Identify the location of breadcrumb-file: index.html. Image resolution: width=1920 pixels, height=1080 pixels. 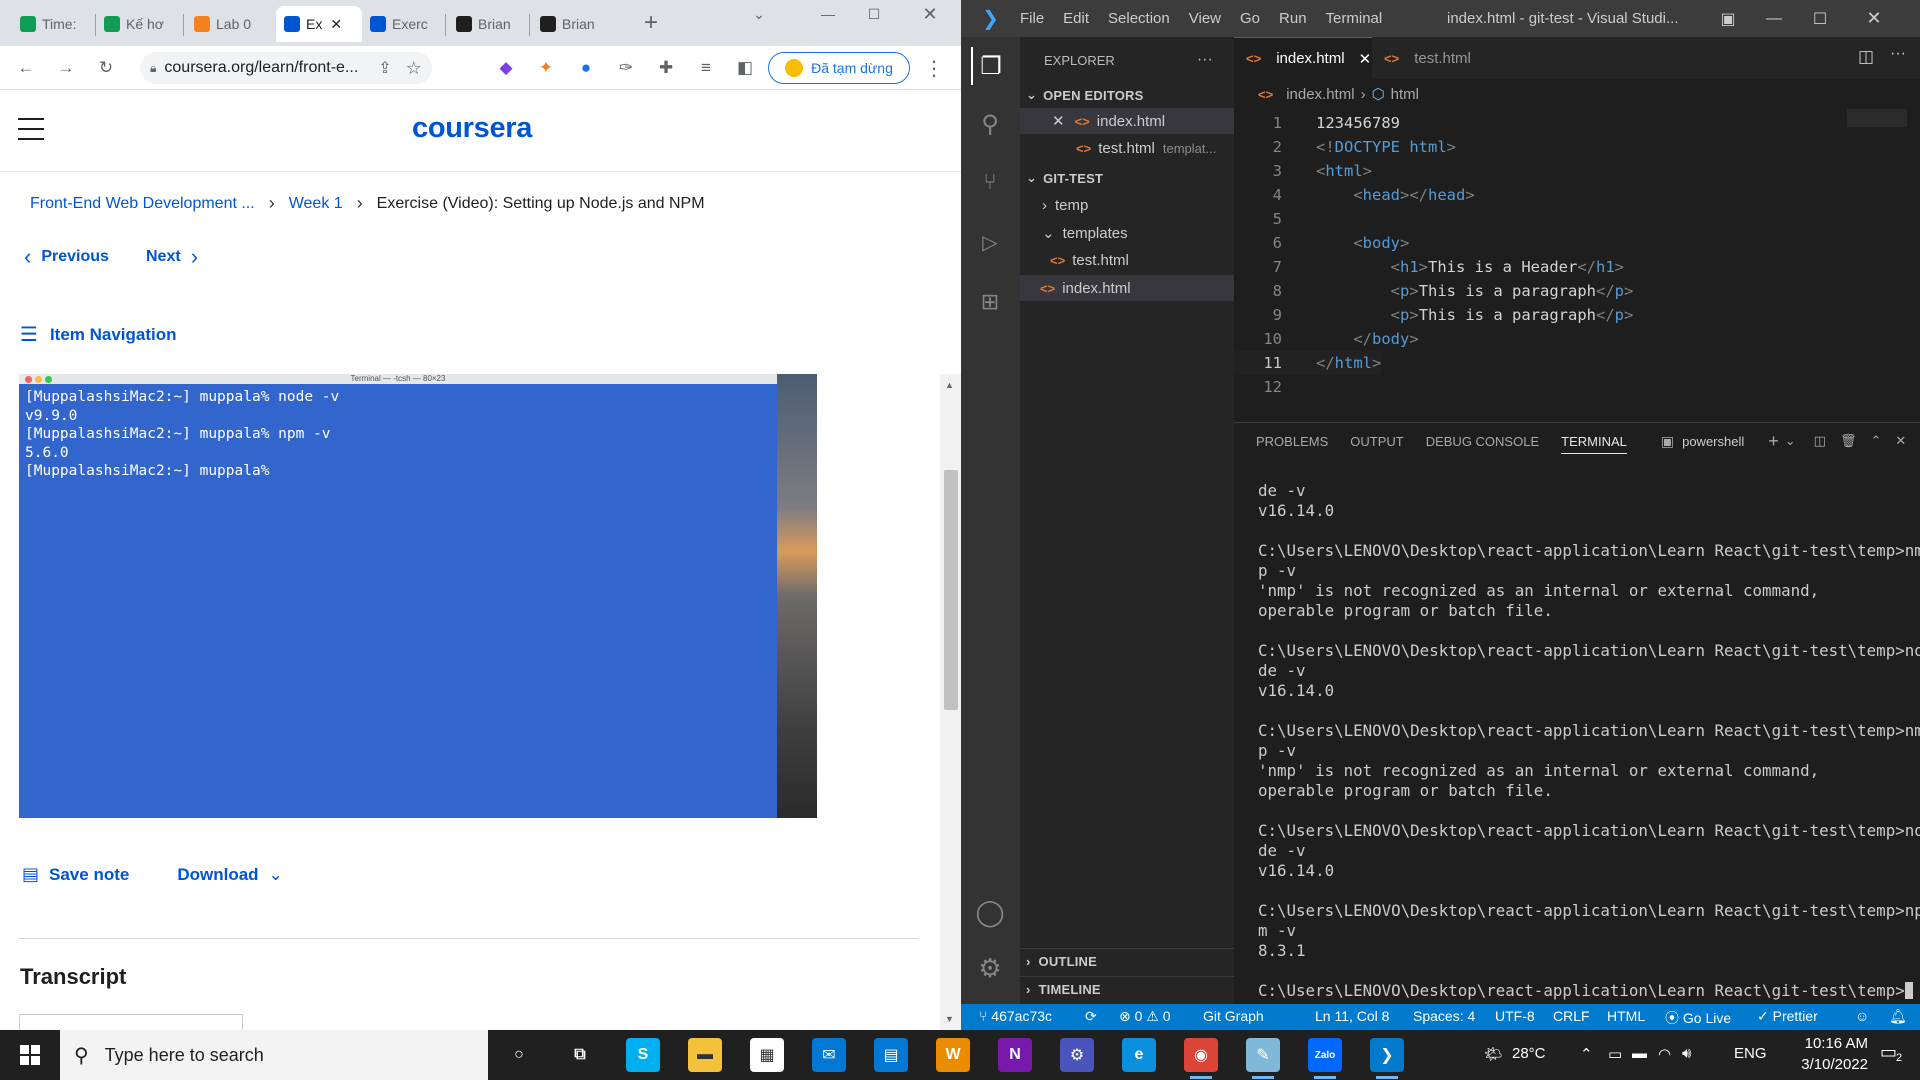
(1320, 94).